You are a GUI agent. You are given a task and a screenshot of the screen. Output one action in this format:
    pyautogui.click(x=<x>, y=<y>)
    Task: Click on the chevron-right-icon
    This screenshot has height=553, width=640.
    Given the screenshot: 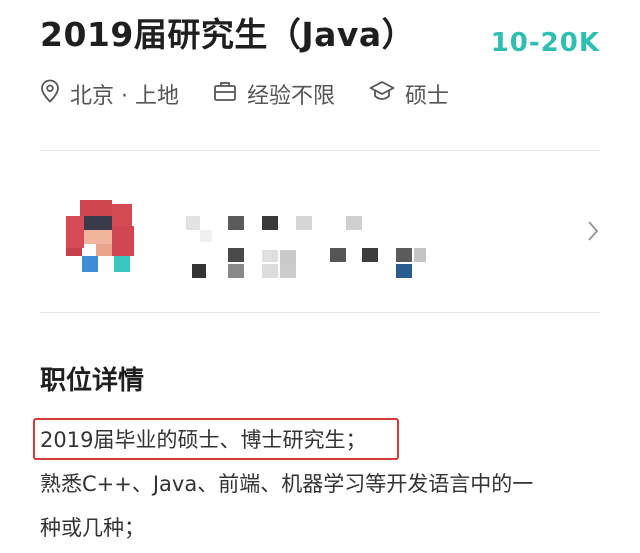 What is the action you would take?
    pyautogui.click(x=593, y=233)
    